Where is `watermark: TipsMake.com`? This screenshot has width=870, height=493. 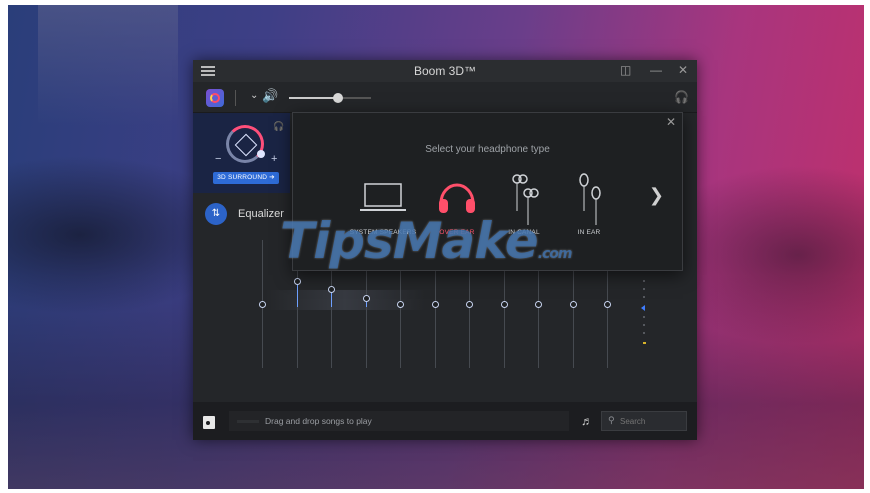
watermark: TipsMake.com is located at coordinates (450, 244).